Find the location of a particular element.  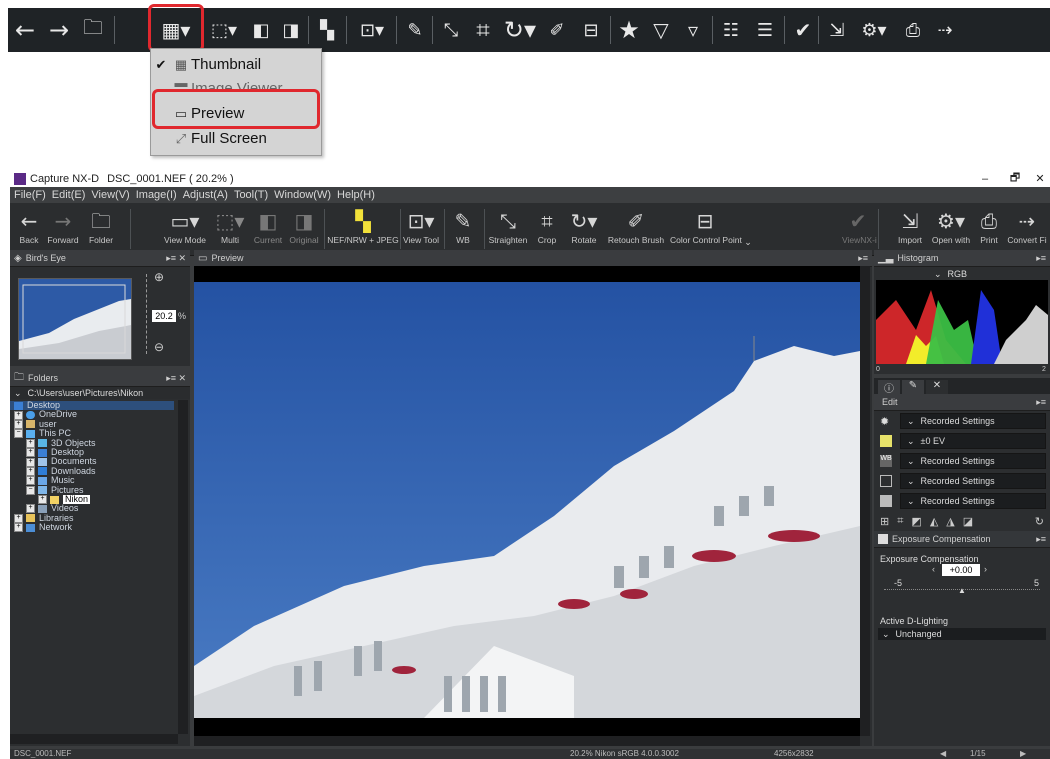

folders-scrollbar is located at coordinates (183, 567).